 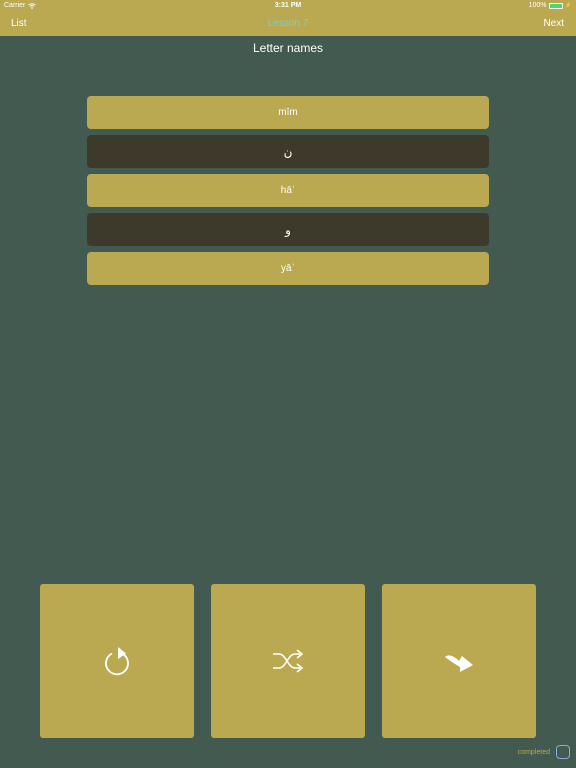 I want to click on lesson-title: Lesson 7, so click(x=288, y=23).